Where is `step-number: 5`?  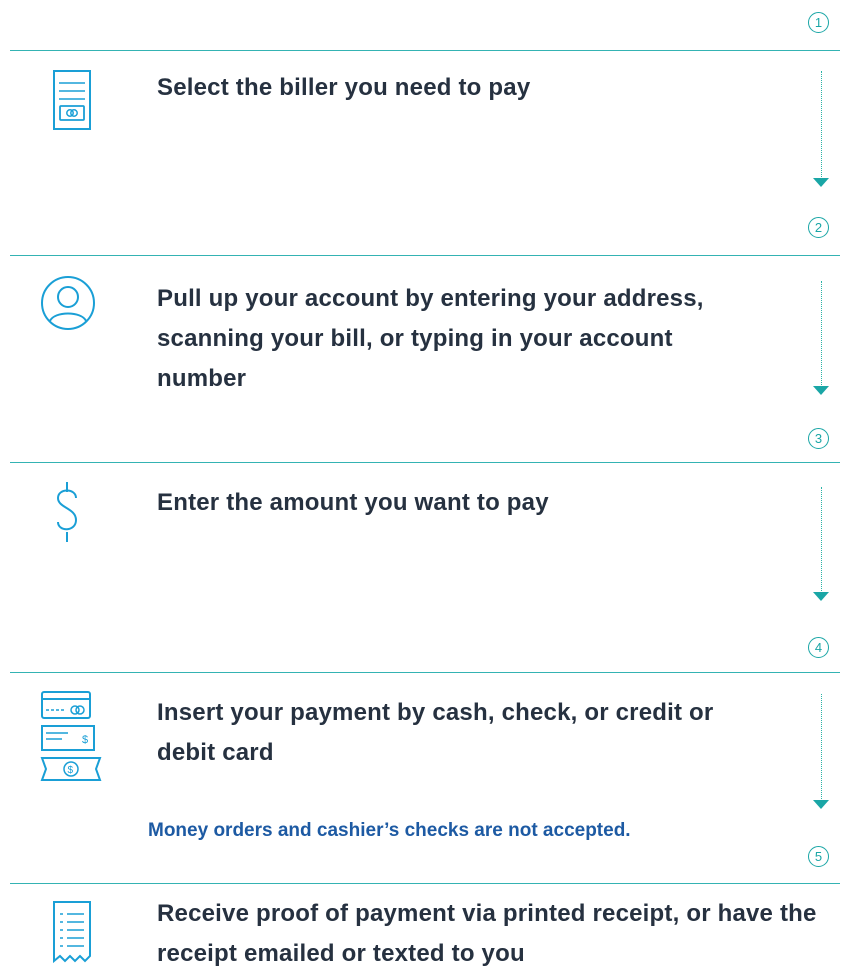 step-number: 5 is located at coordinates (818, 856).